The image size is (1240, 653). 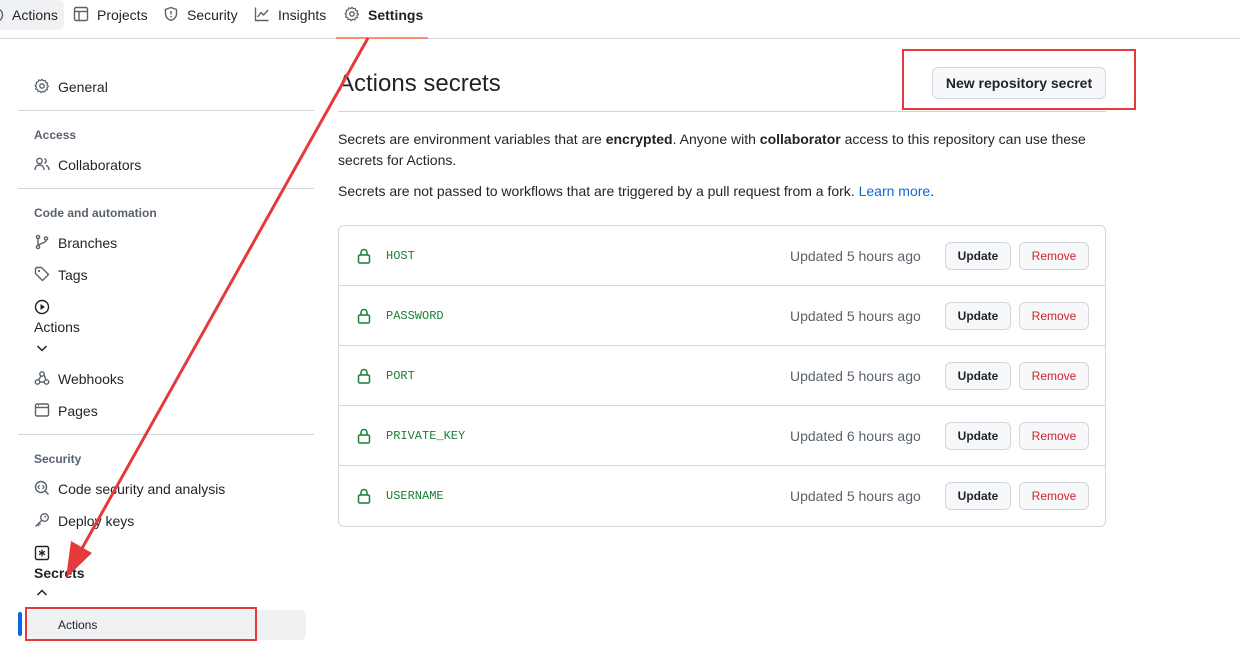 What do you see at coordinates (42, 348) in the screenshot?
I see `chevron-down-icon` at bounding box center [42, 348].